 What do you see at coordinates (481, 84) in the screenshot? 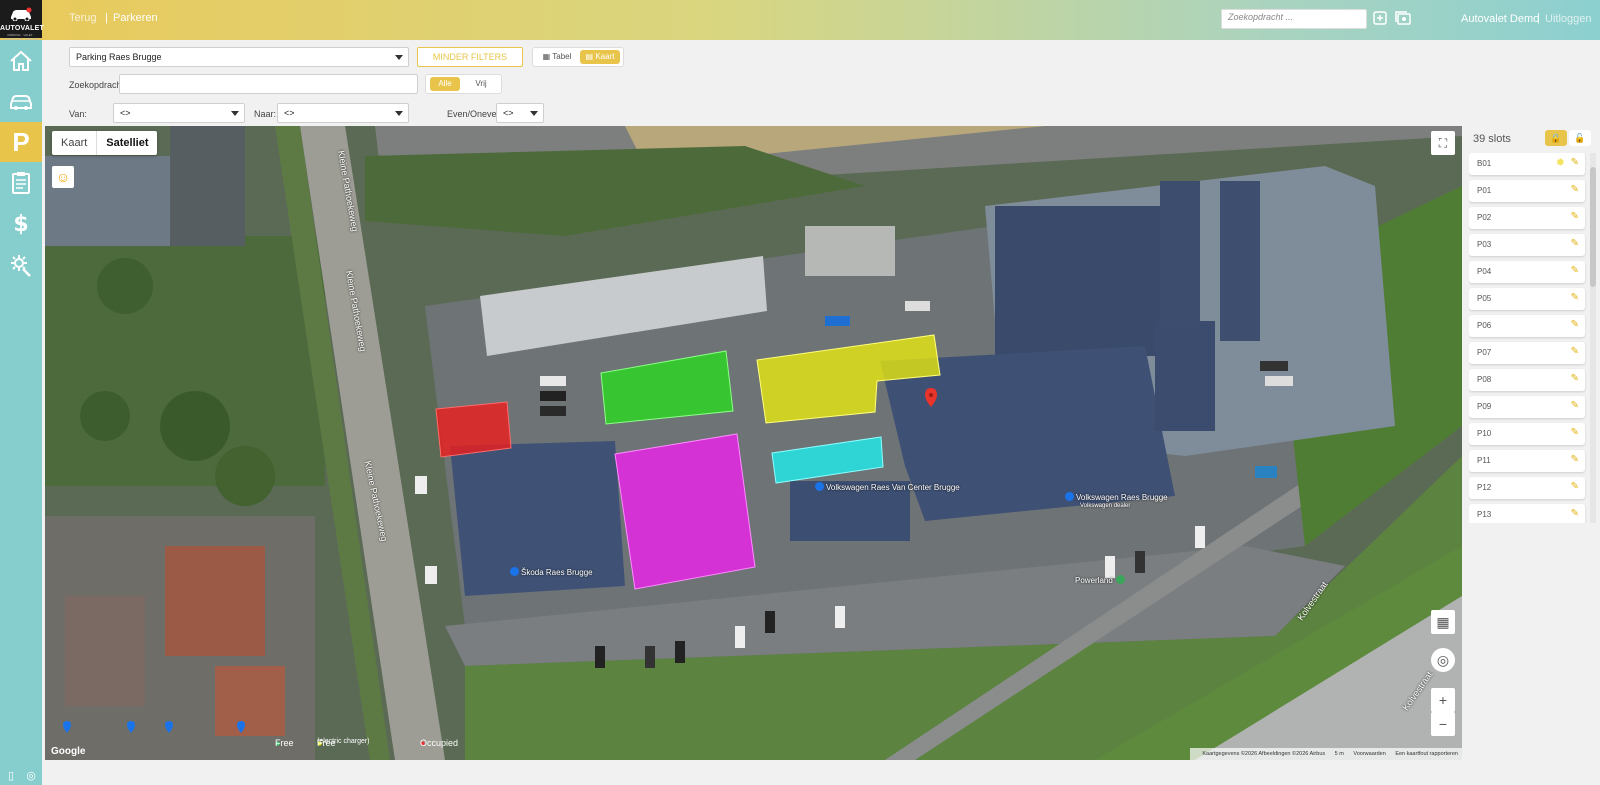
I see `status-free-button: Vrij` at bounding box center [481, 84].